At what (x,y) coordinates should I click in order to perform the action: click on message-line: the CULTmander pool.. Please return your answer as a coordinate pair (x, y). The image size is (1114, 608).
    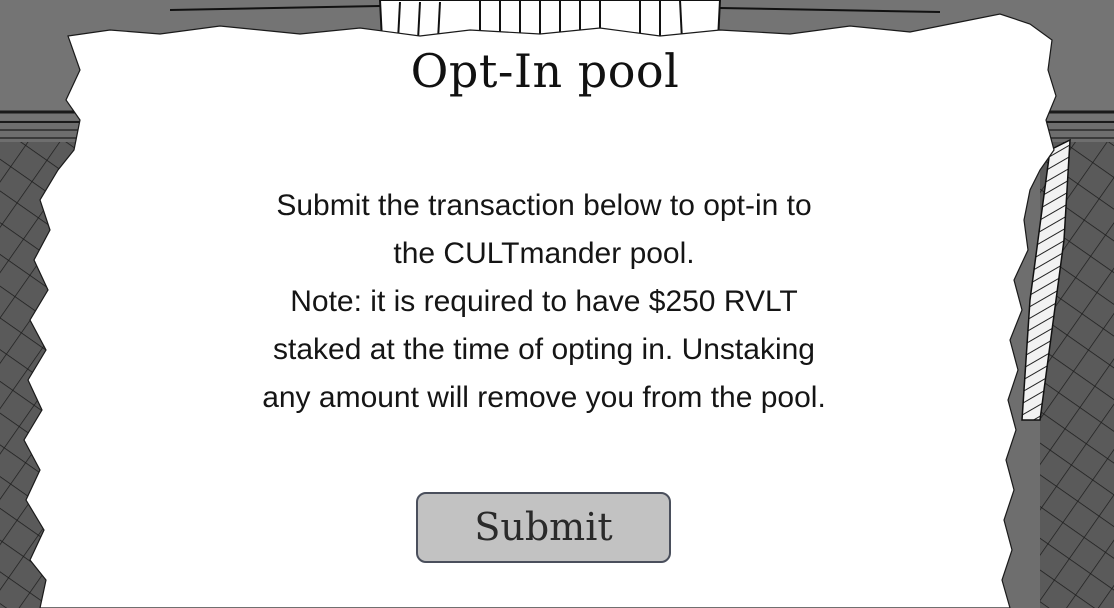
    Looking at the image, I should click on (544, 253).